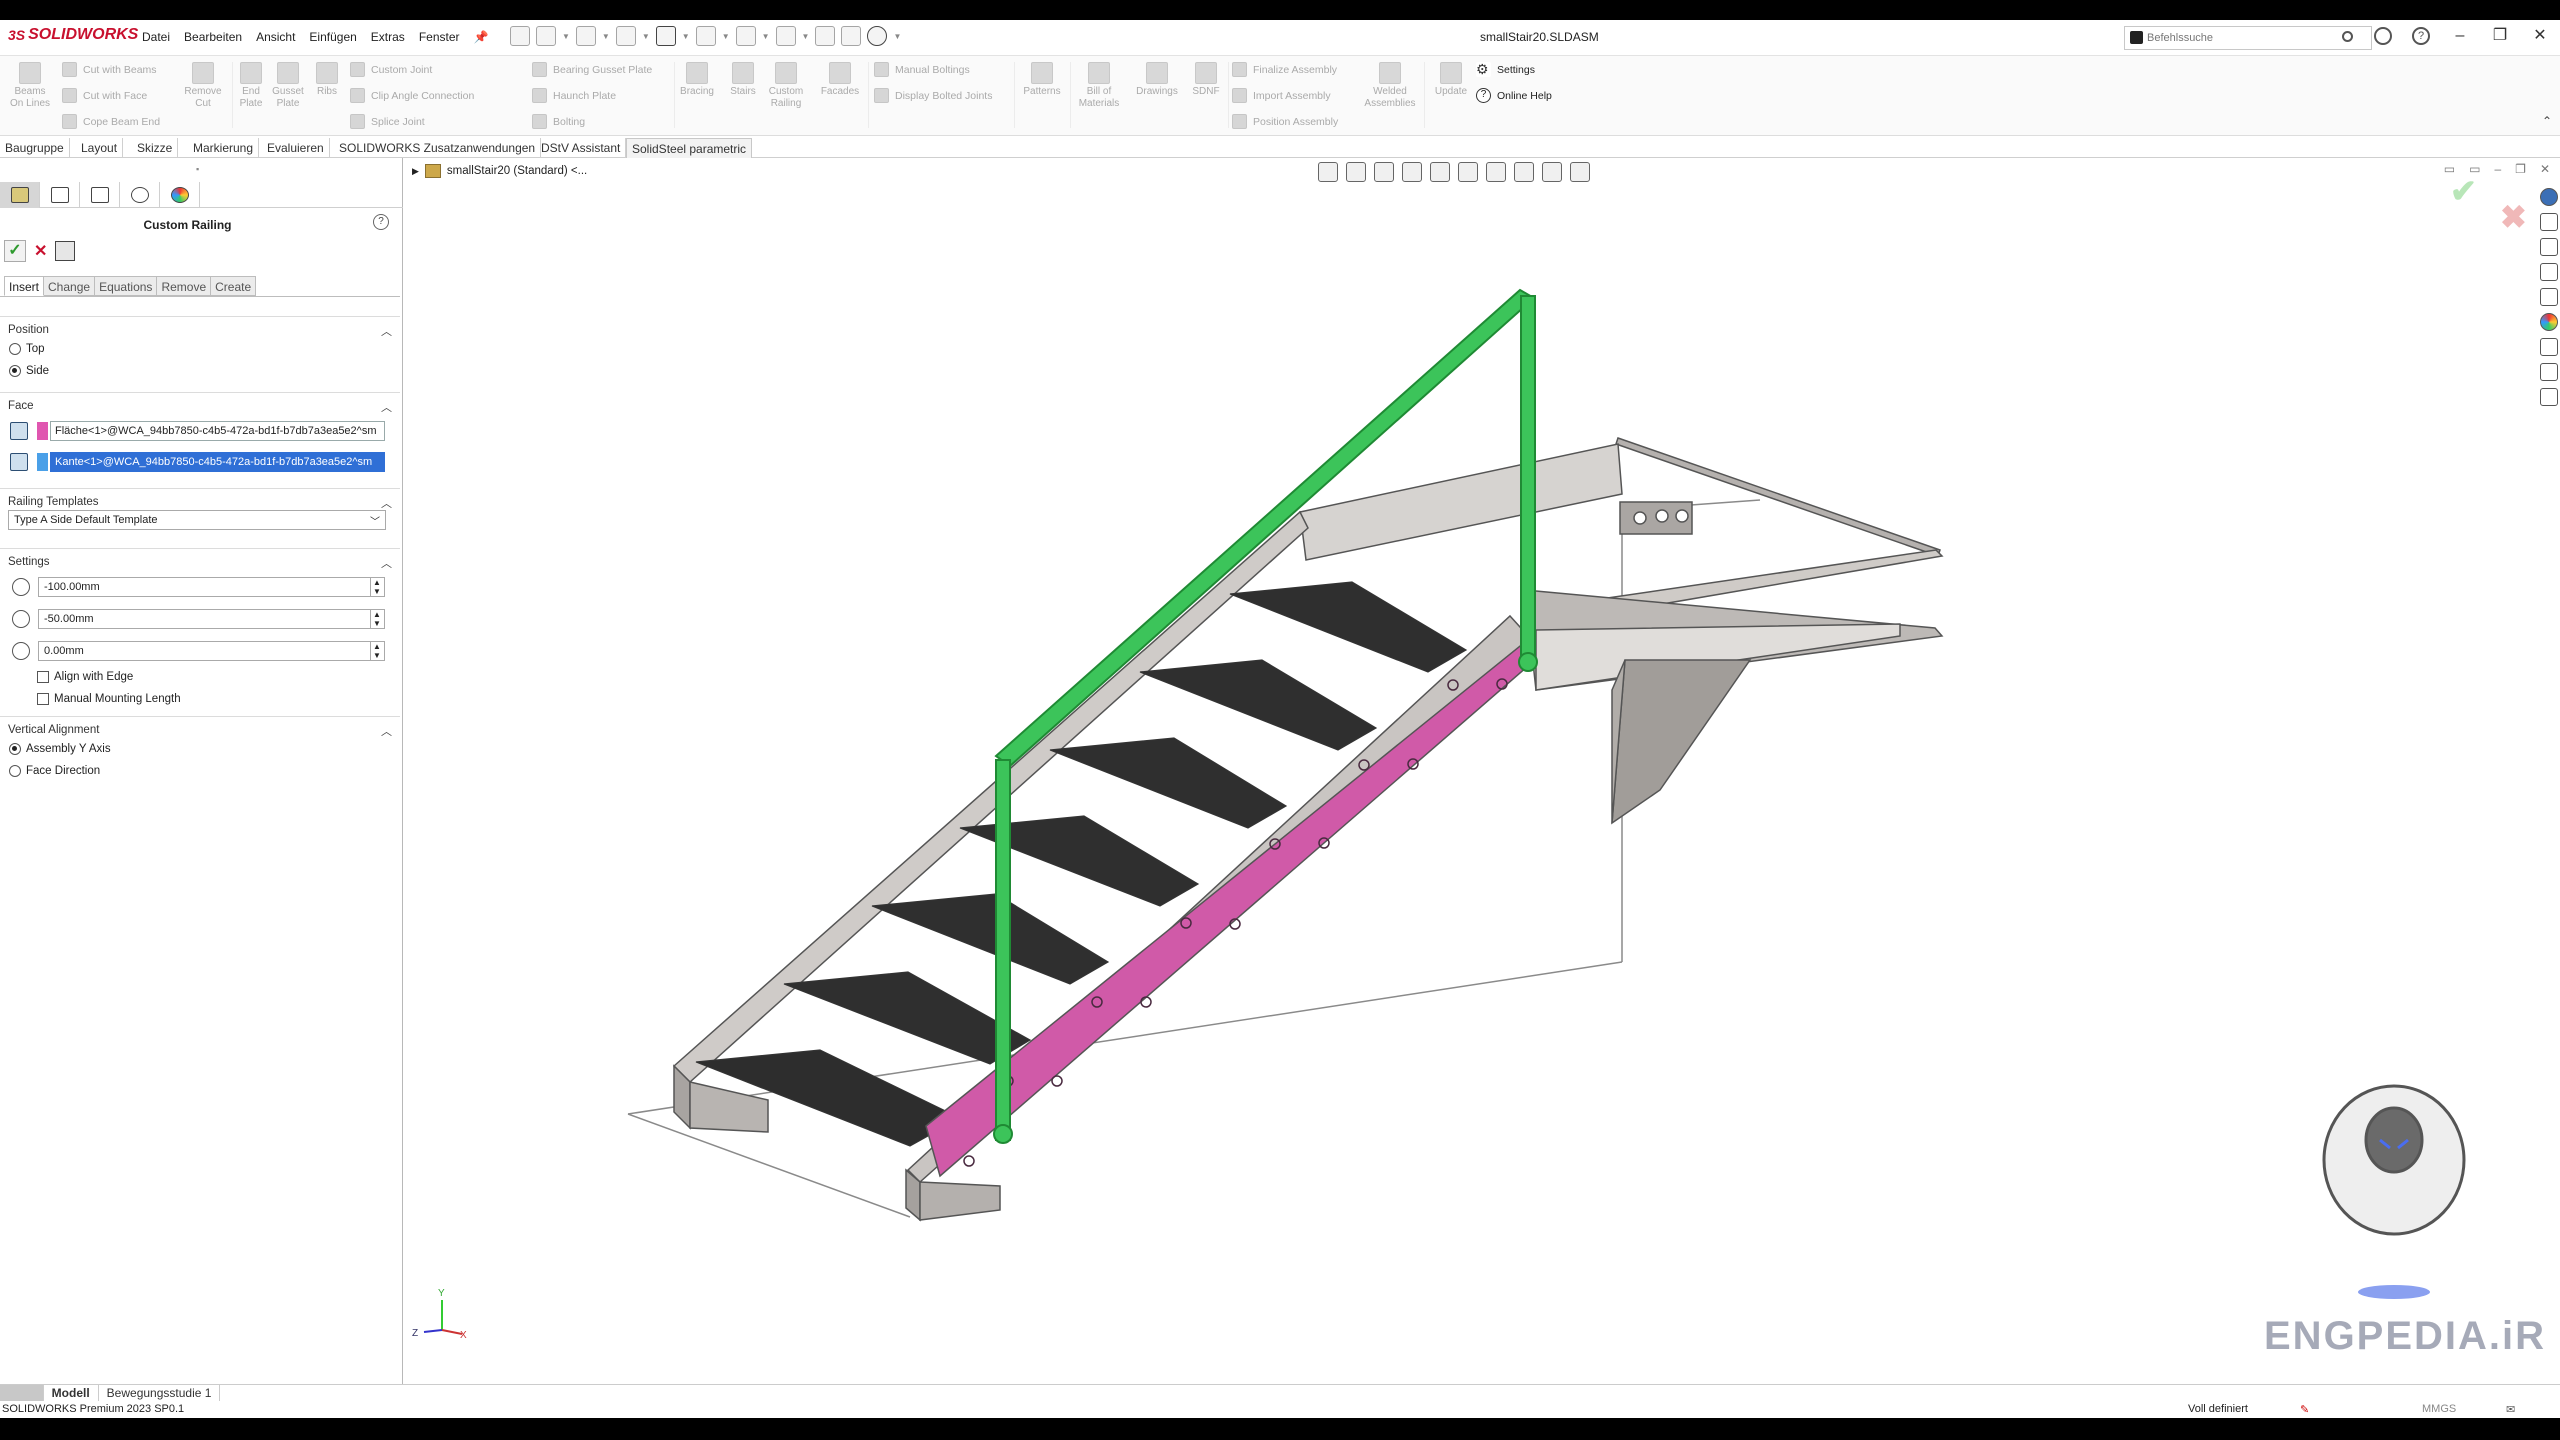 The image size is (2560, 1440). Describe the element at coordinates (200, 749) in the screenshot. I see `radio-assembly-y-axis: Assembly Y Axis` at that location.